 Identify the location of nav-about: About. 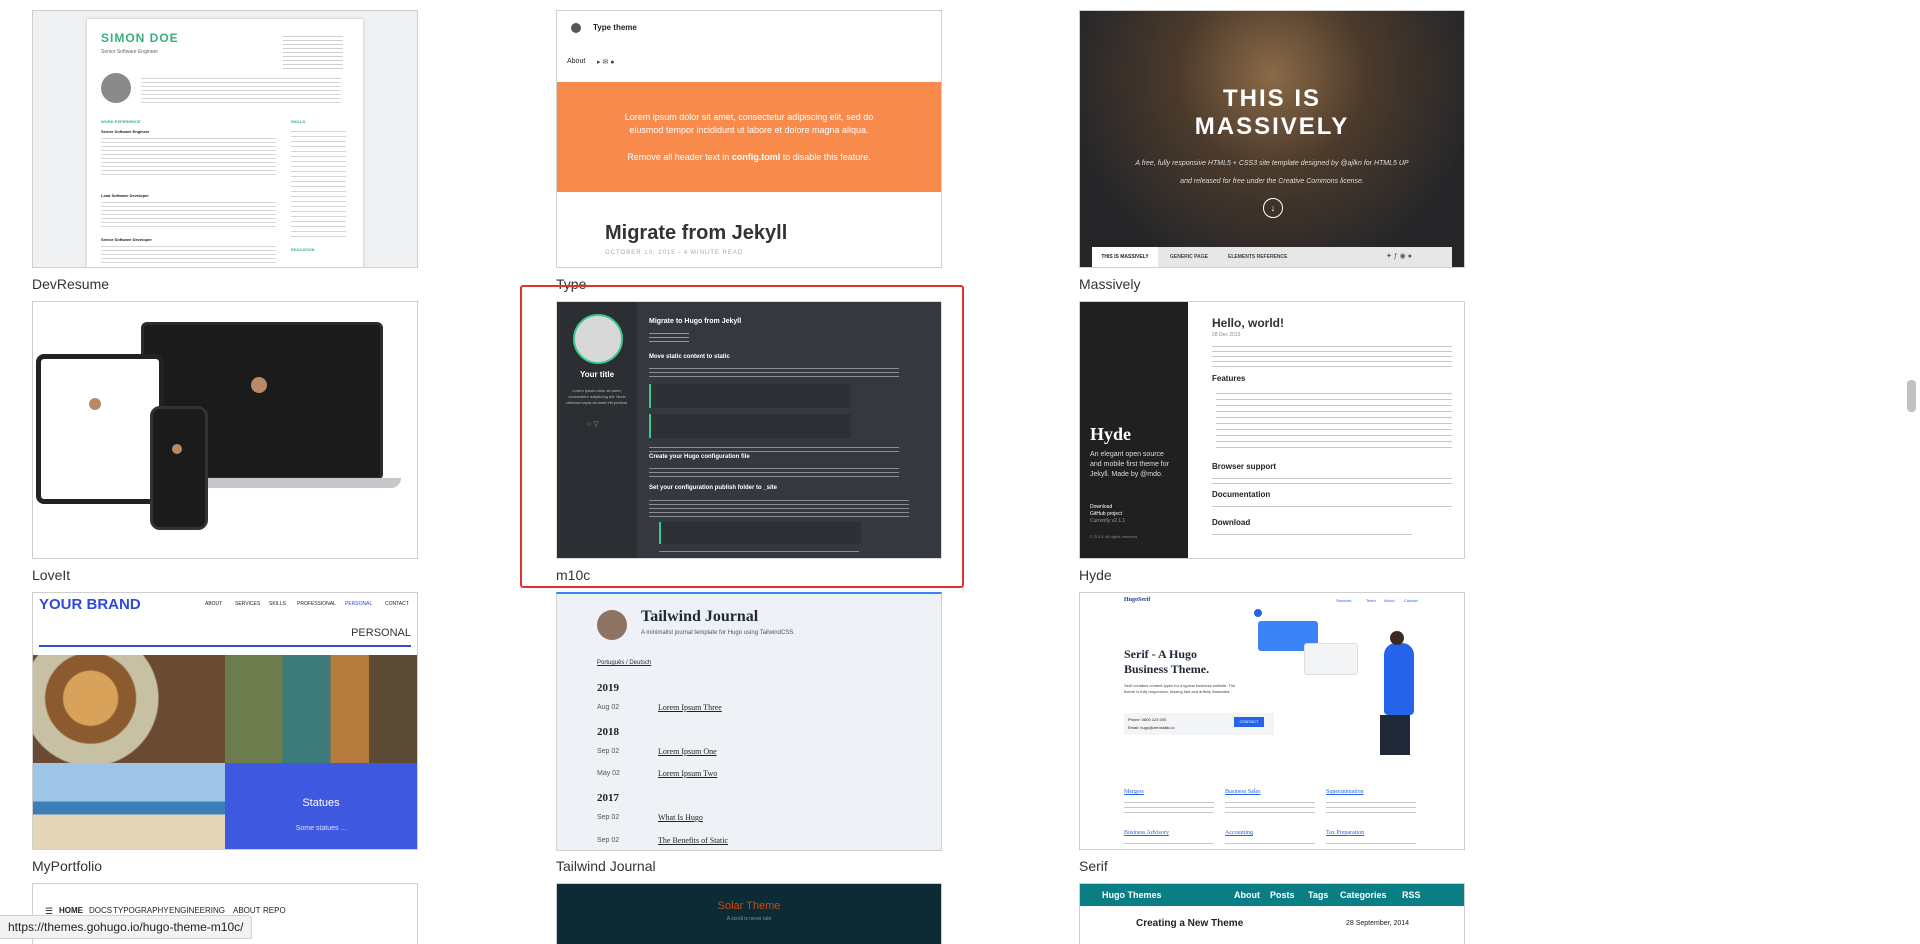
(576, 61).